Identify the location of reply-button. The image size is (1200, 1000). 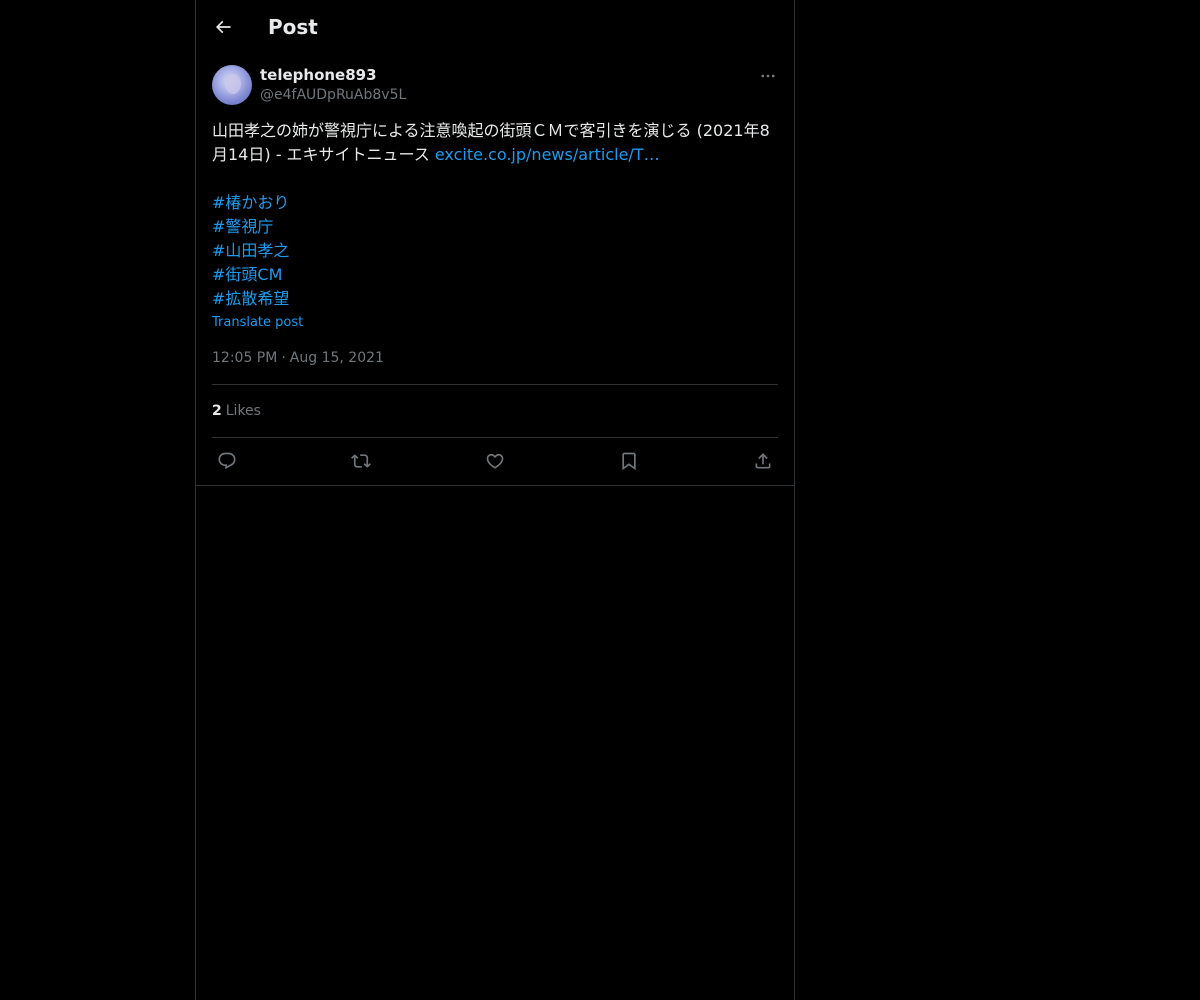
(227, 461).